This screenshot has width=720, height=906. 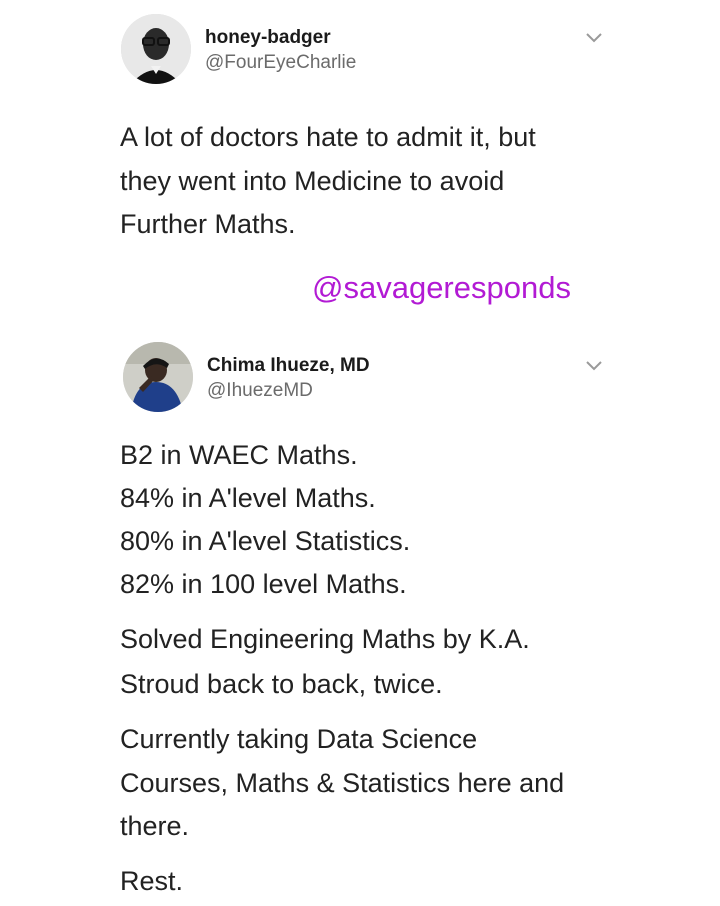 What do you see at coordinates (265, 541) in the screenshot?
I see `tweet-text-line: 80% in A'level Statistics.` at bounding box center [265, 541].